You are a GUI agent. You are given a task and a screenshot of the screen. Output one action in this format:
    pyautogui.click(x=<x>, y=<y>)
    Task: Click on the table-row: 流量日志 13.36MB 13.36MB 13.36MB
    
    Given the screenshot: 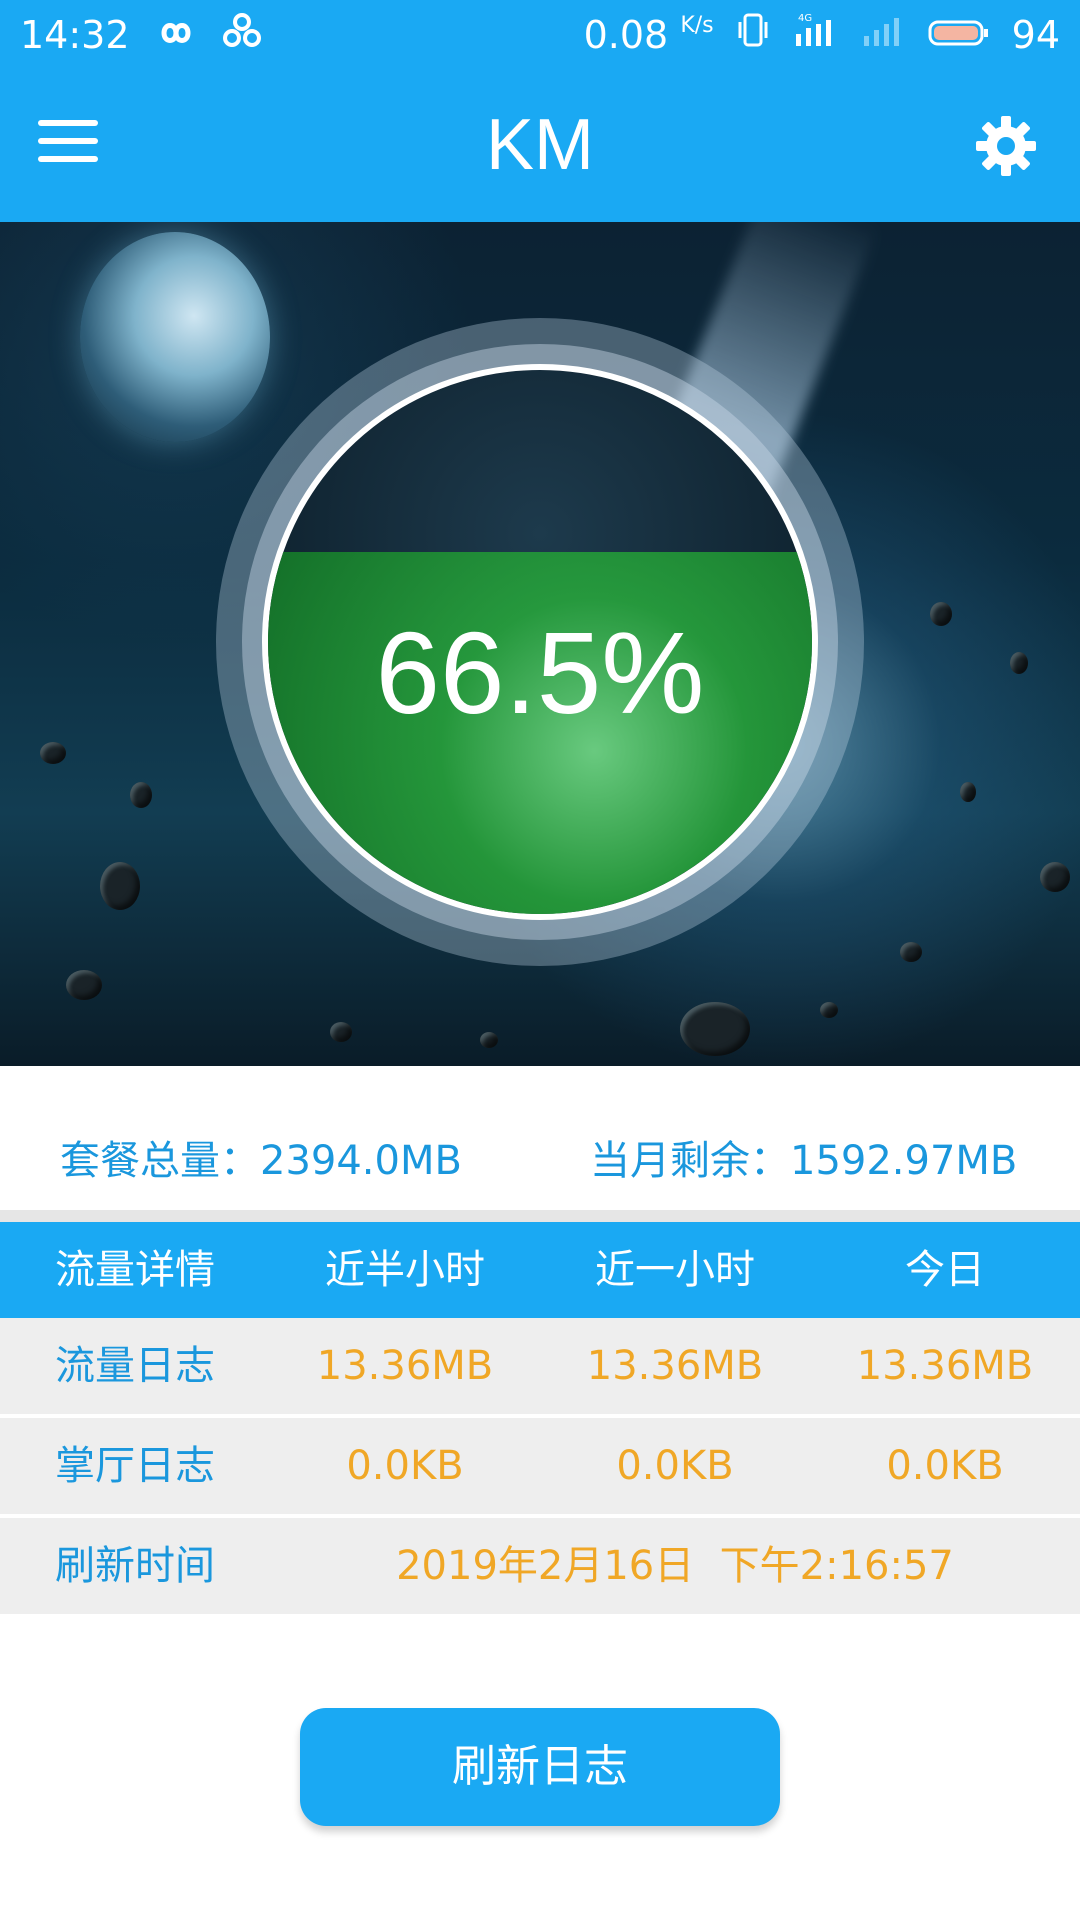 What is the action you would take?
    pyautogui.click(x=540, y=1368)
    